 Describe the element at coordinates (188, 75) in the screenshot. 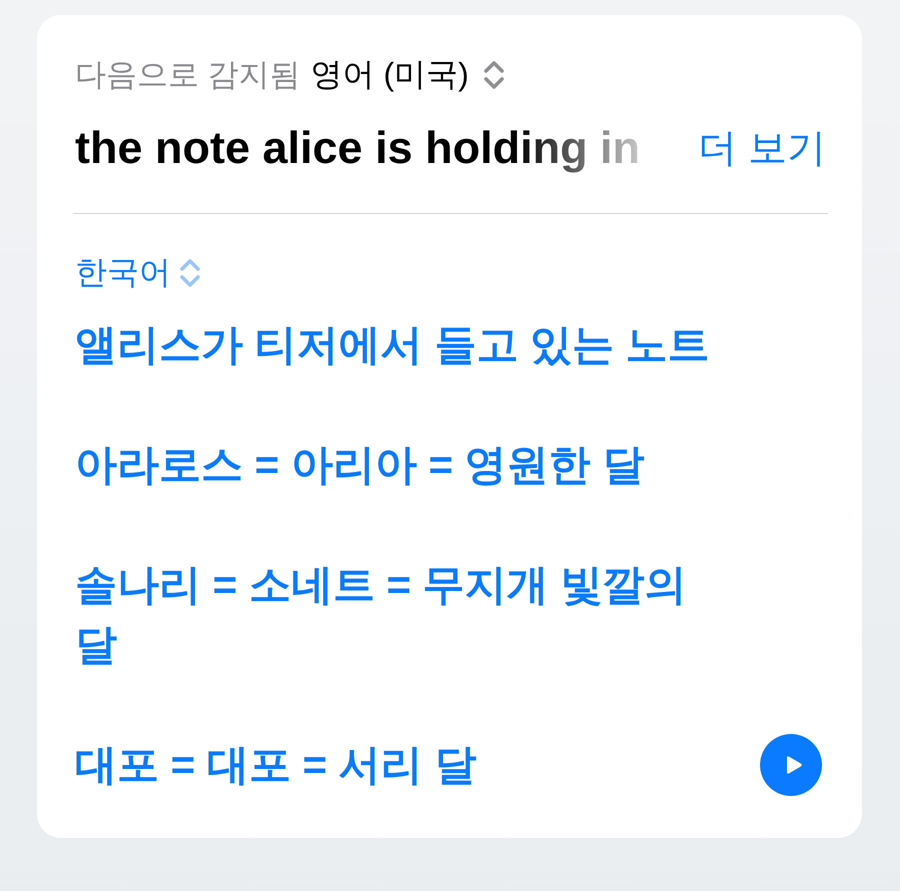

I see `detected-language-label: 다음으로 감지됨` at that location.